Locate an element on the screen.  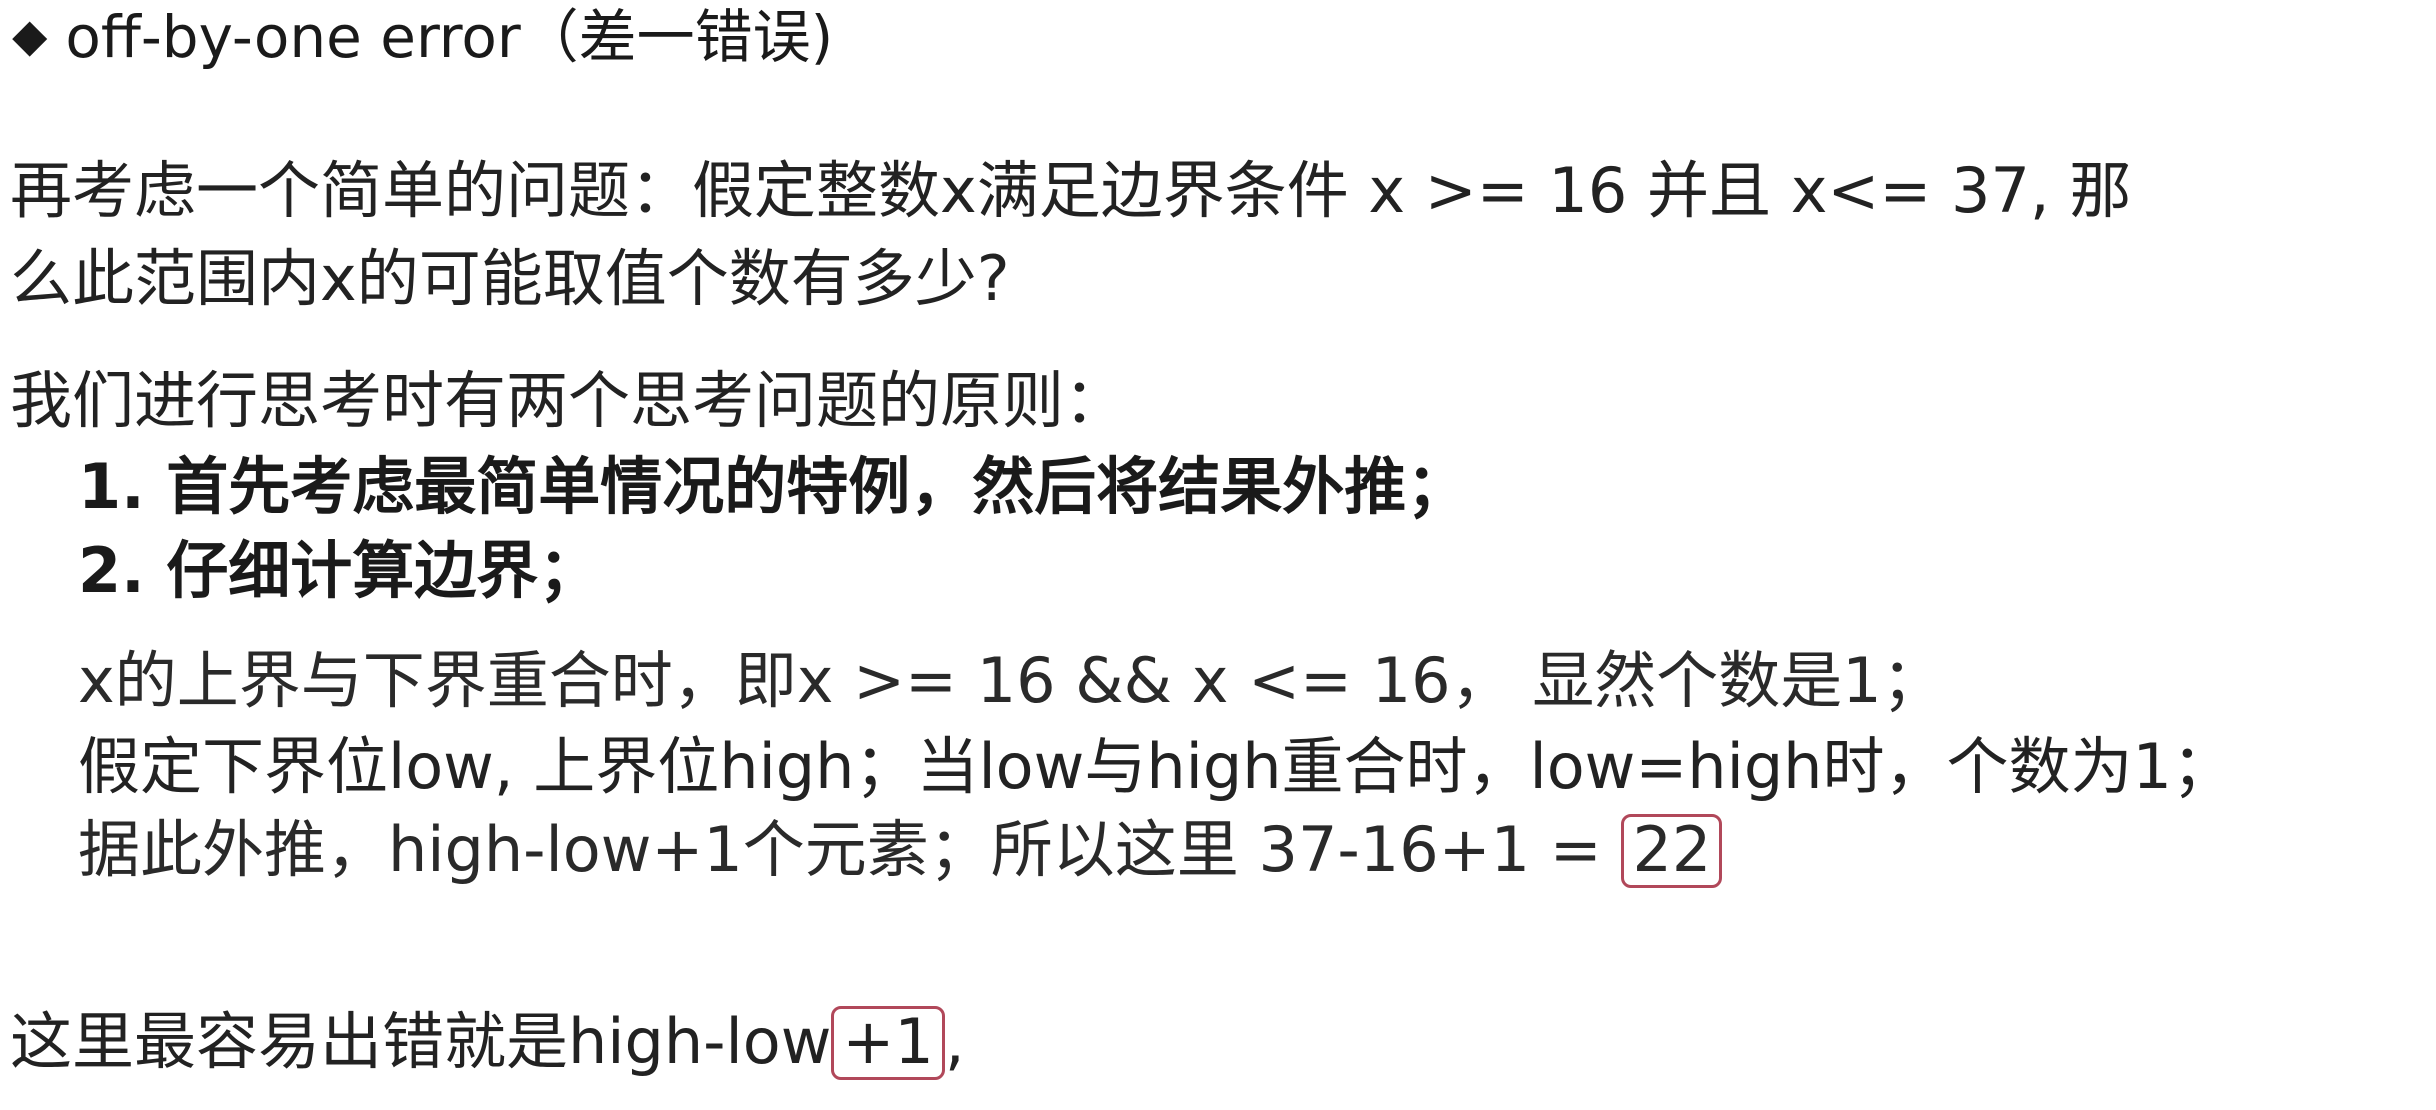
conclusion-line: 这里最容易出错就是high-low +1, is located at coordinates (487, 1043).